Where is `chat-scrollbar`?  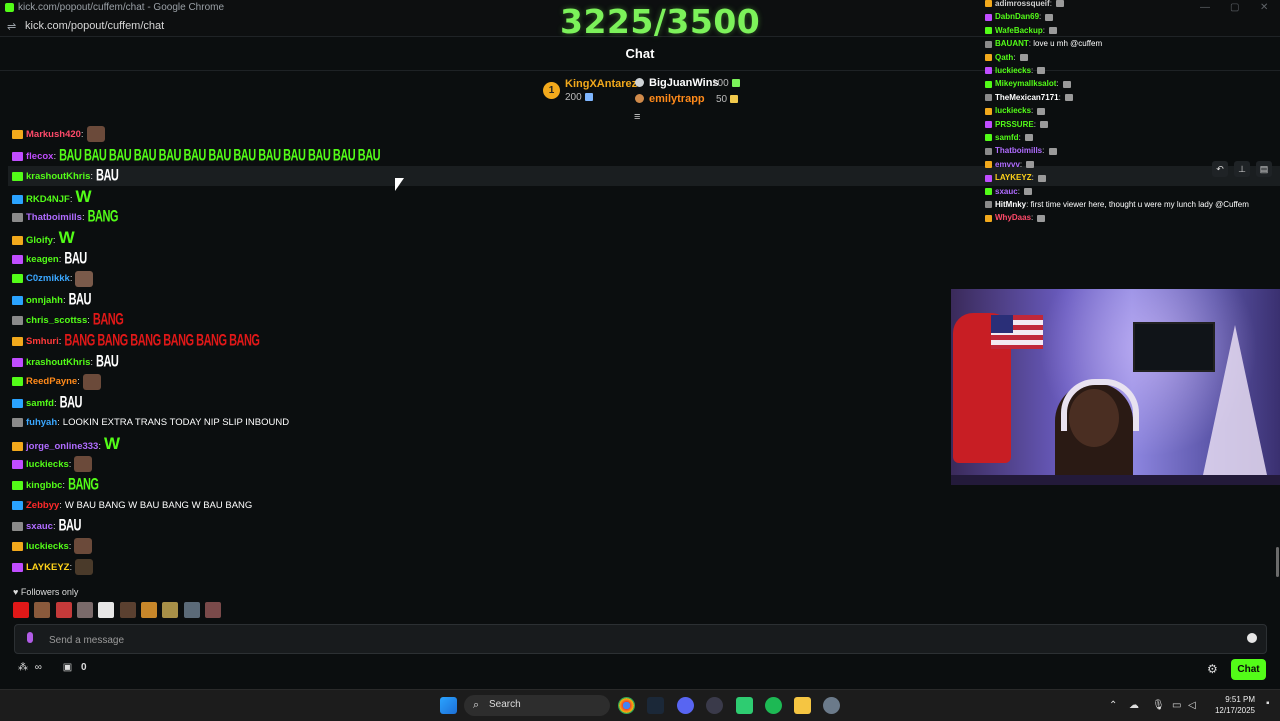
chat-scrollbar is located at coordinates (1277, 562).